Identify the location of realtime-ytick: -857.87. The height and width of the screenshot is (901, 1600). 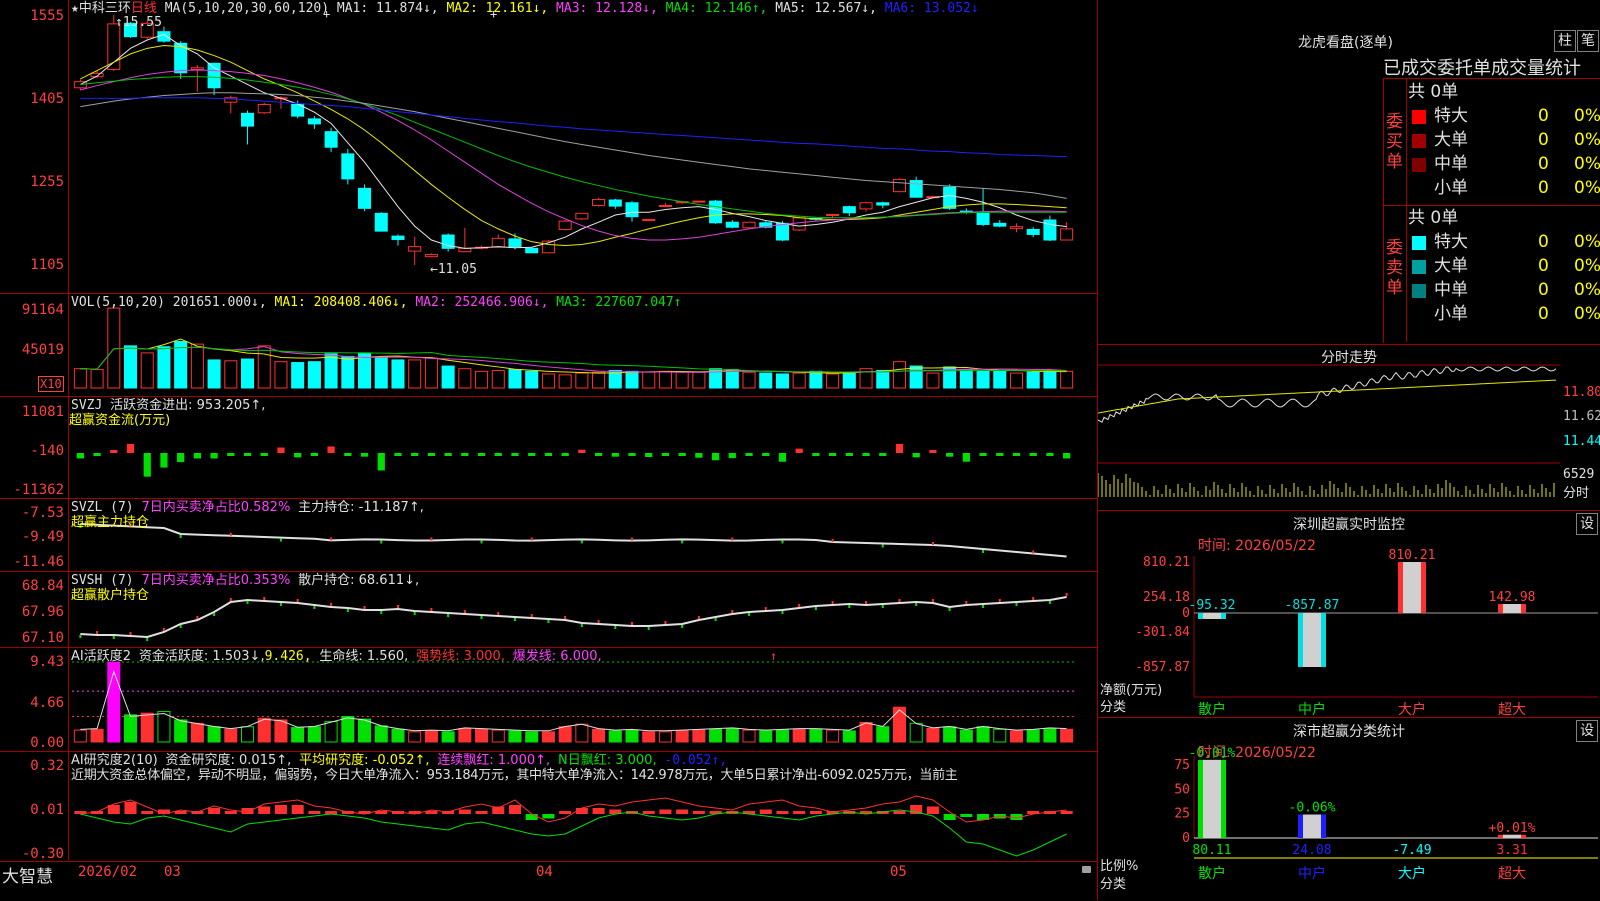
(1162, 667).